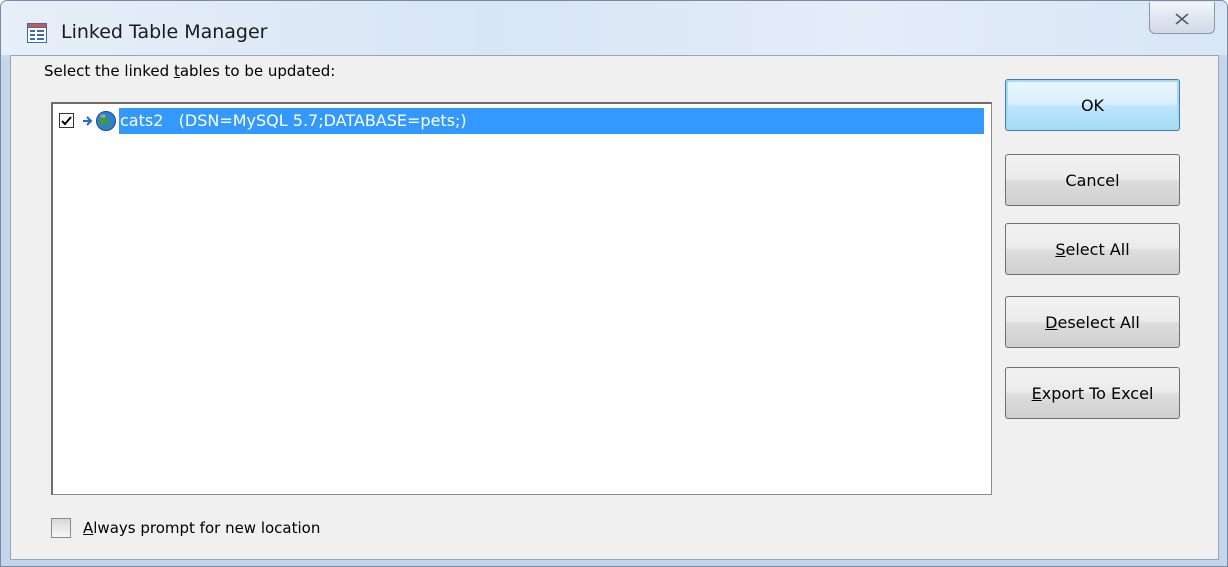 The height and width of the screenshot is (567, 1228). What do you see at coordinates (37, 33) in the screenshot?
I see `form-icon` at bounding box center [37, 33].